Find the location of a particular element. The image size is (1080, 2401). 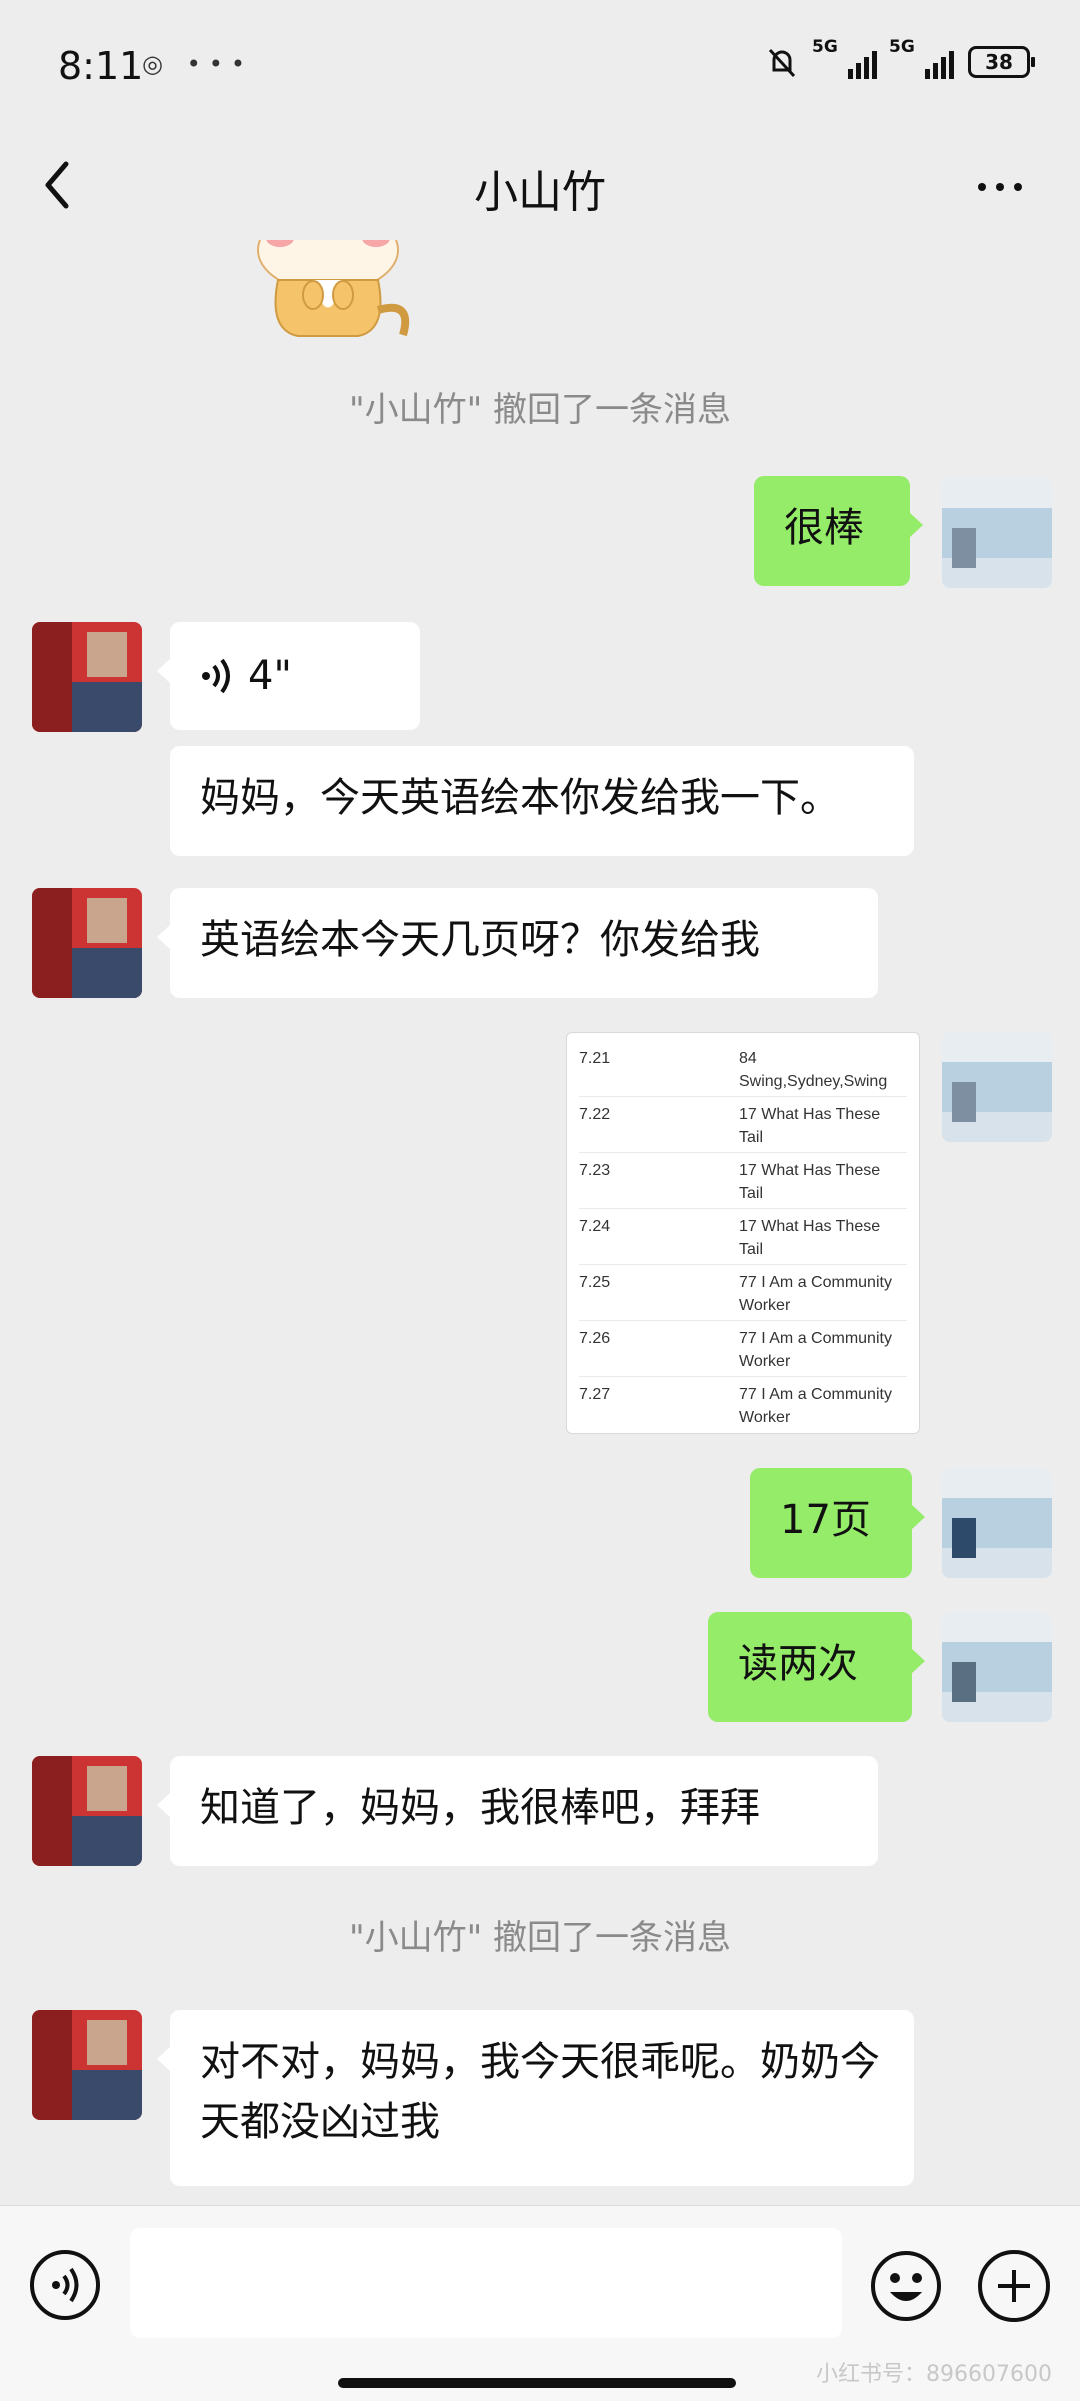

input-bar: 小红书号：896607600 is located at coordinates (540, 2303).